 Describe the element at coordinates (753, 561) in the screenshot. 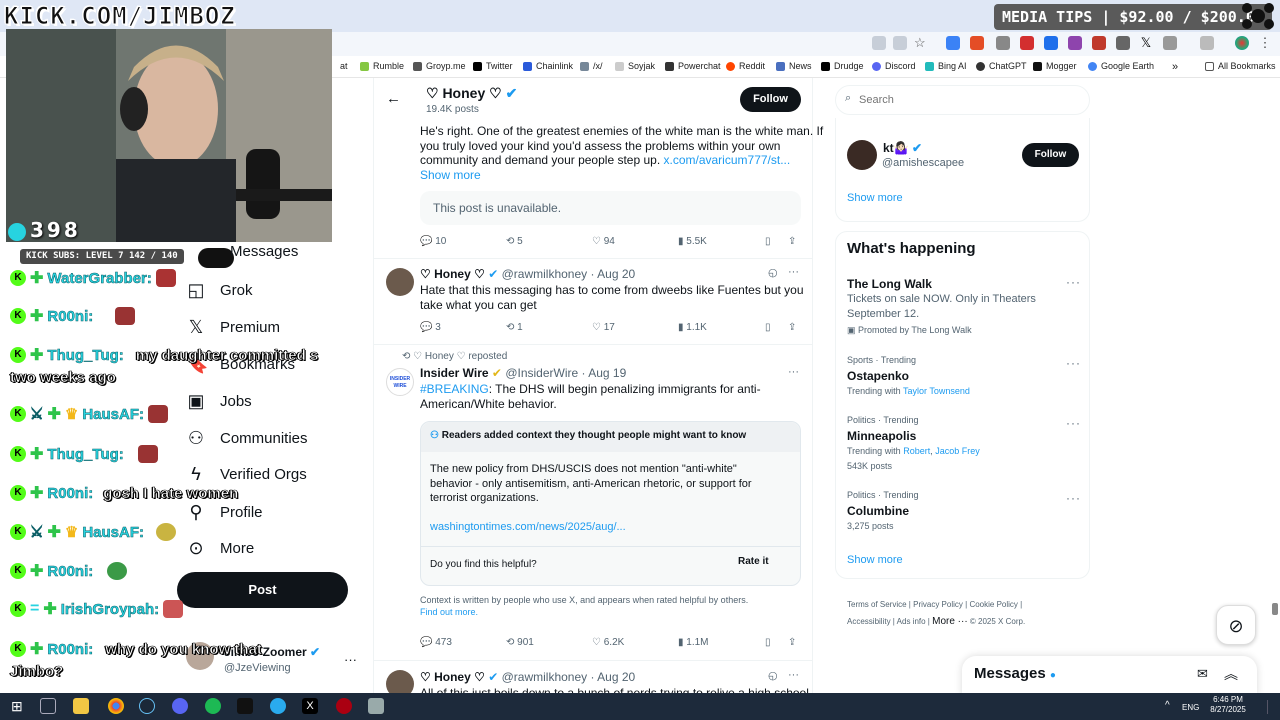

I see `rate-it-button: Rate it` at that location.